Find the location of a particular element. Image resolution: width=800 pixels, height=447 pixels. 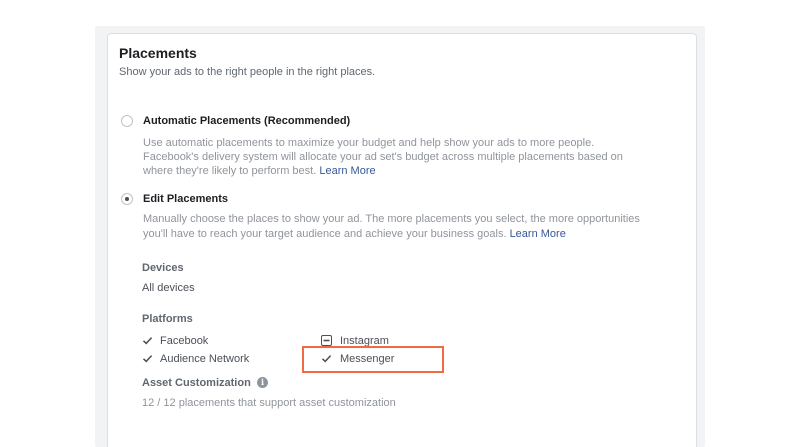

devices-dropdown: All devices is located at coordinates (168, 288).